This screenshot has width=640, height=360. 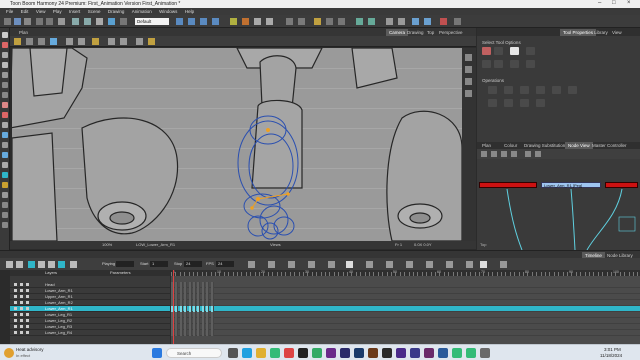 What do you see at coordinates (371, 21) in the screenshot?
I see `peg-icon` at bounding box center [371, 21].